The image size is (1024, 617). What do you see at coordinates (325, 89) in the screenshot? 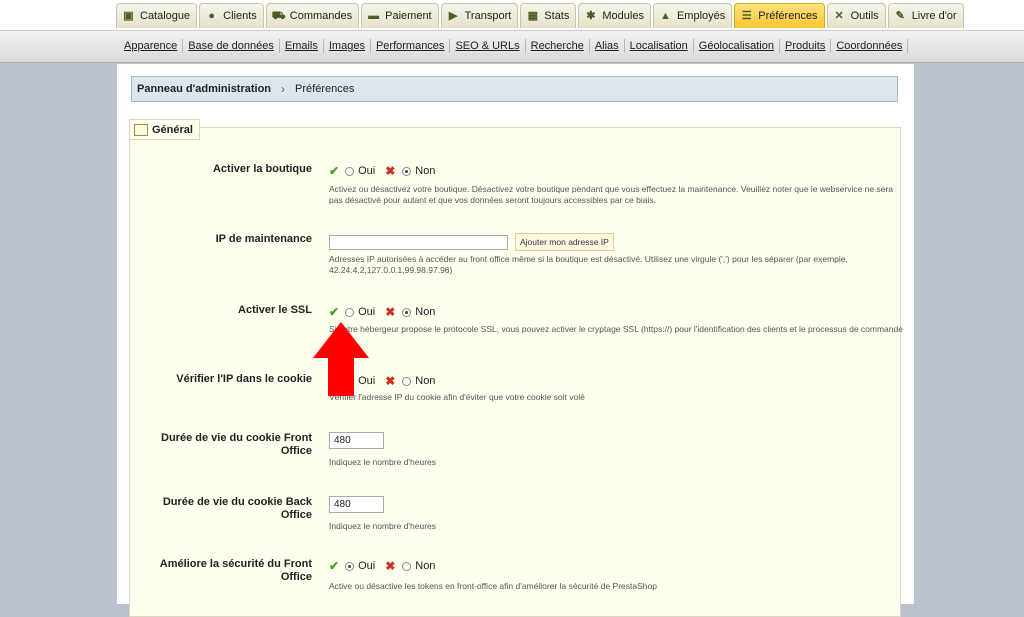
I see `breadcrumb-current: Préférences` at bounding box center [325, 89].